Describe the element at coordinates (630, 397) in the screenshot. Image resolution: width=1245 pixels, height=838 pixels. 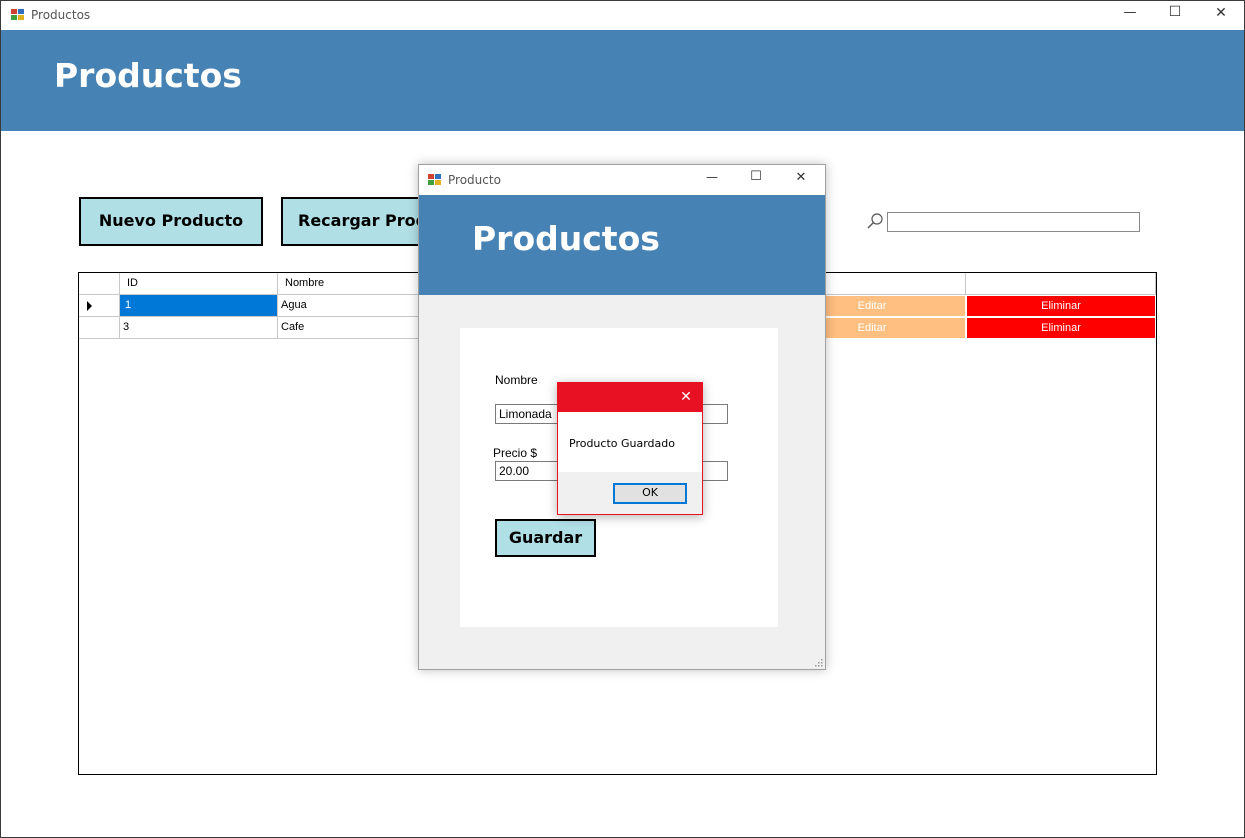
I see `message-box-titlebar: ✕` at that location.